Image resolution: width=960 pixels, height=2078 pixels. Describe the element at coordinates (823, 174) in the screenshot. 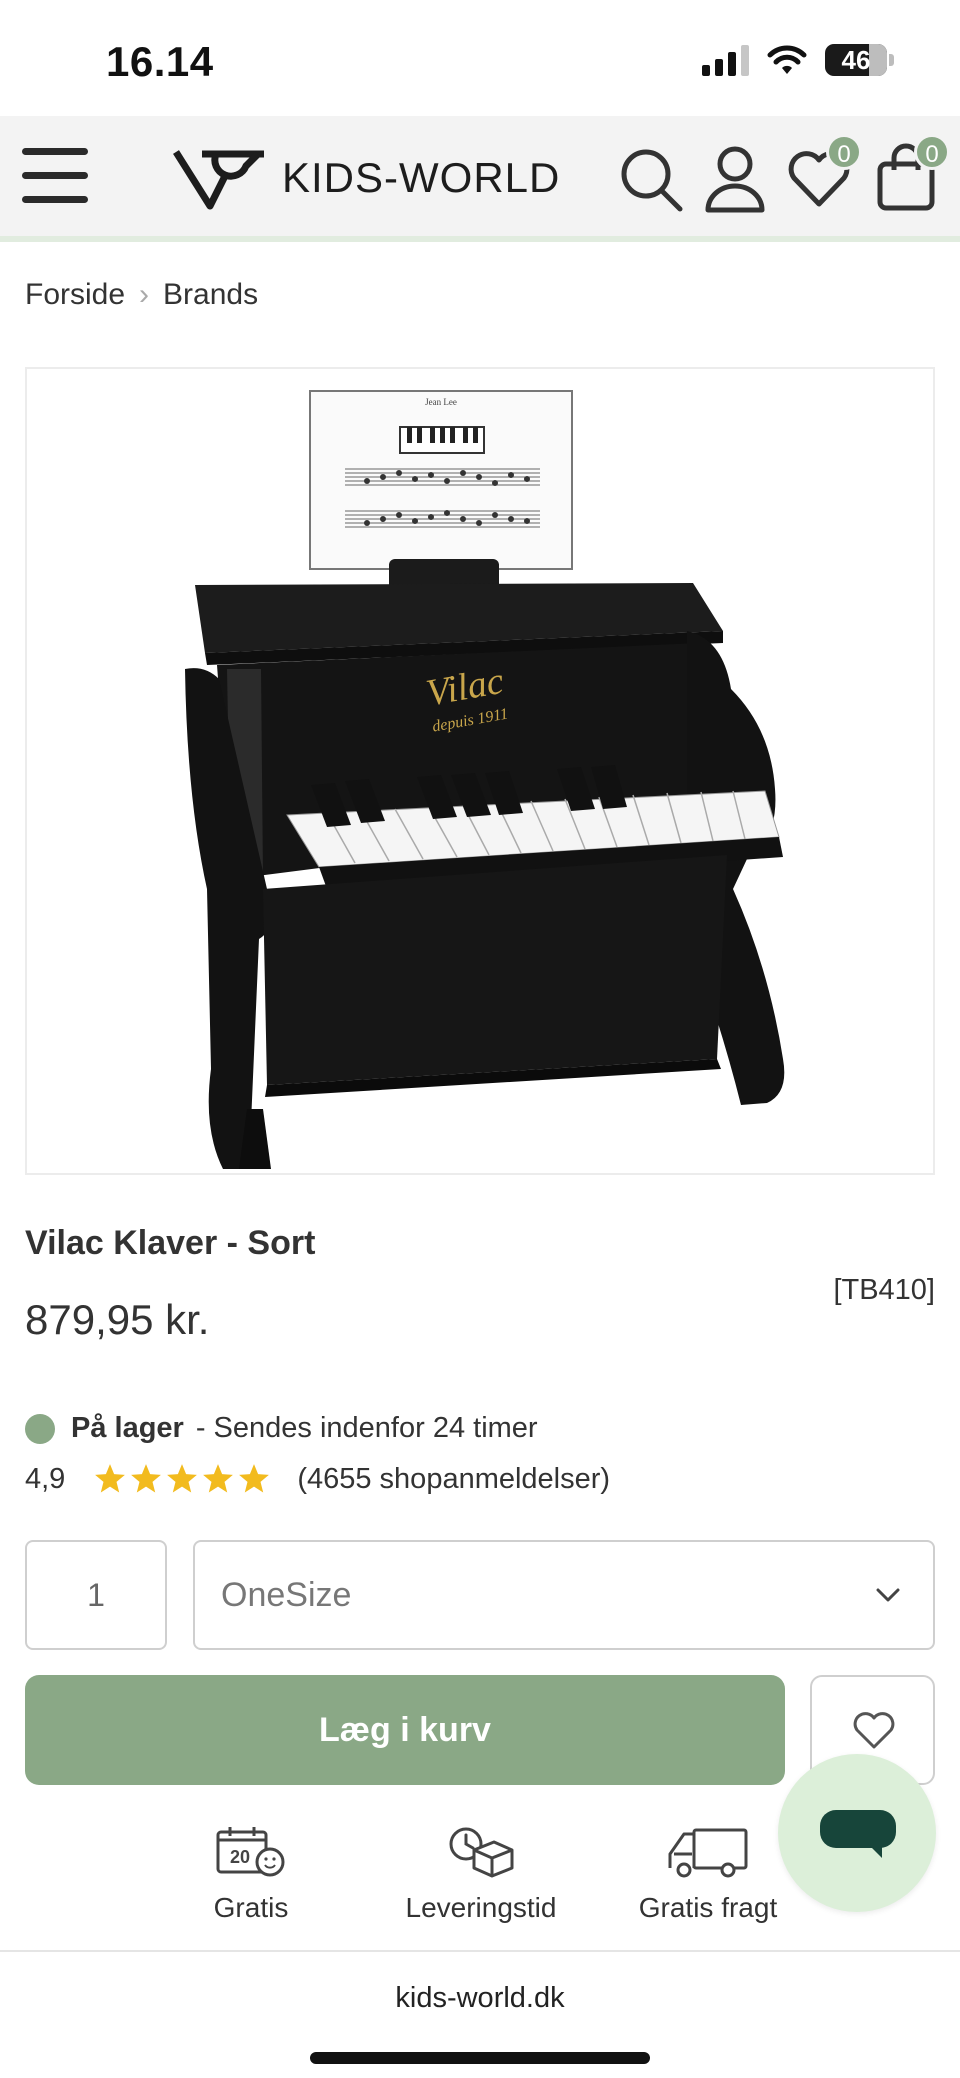

I see `wishlist-header-button: 0` at that location.